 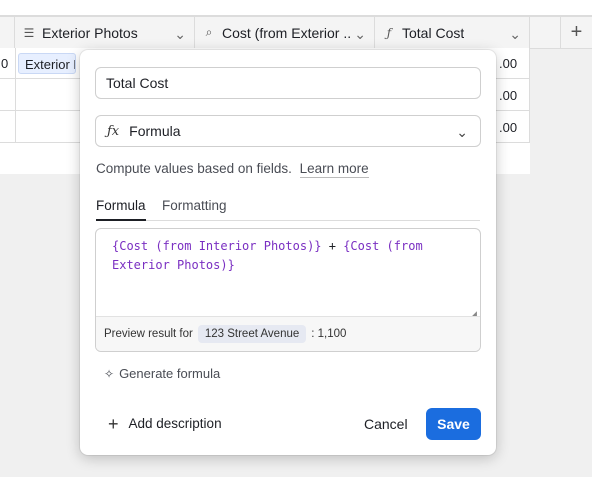 I want to click on plus-icon: +, so click(x=113, y=423).